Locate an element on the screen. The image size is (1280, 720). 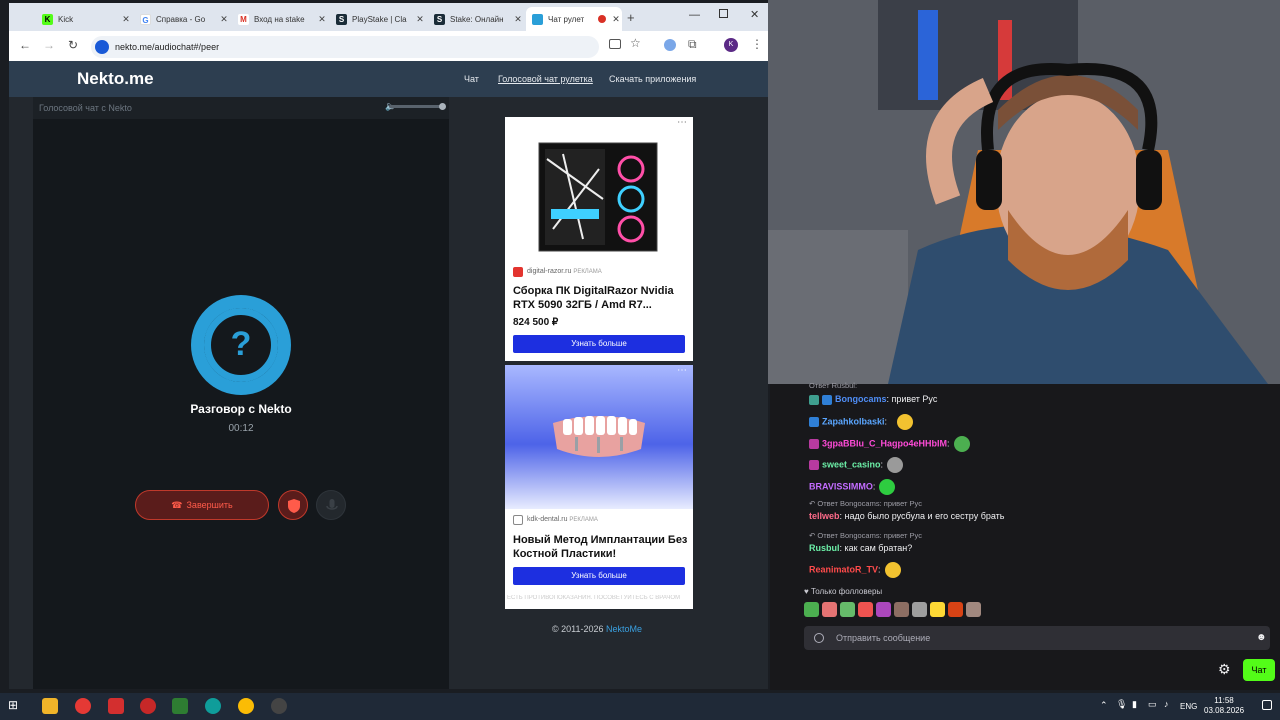
chat-username: BRAVISSIMMO is located at coordinates (841, 486).